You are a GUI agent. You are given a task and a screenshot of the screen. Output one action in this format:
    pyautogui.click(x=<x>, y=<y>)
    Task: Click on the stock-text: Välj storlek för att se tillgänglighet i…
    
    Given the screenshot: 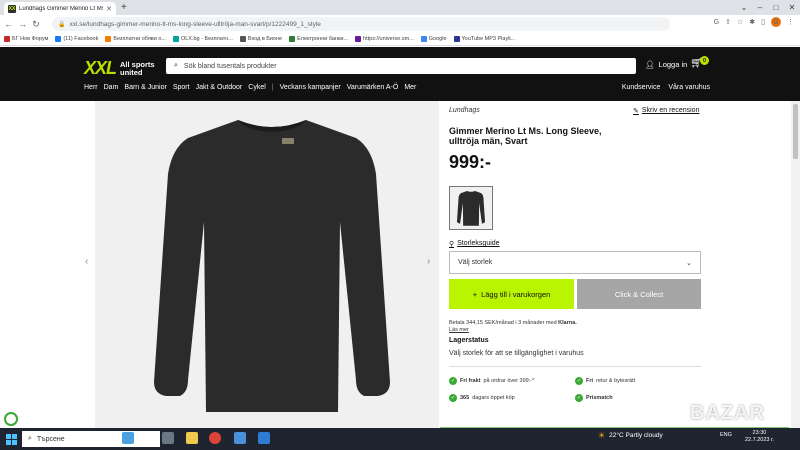 What is the action you would take?
    pyautogui.click(x=516, y=353)
    